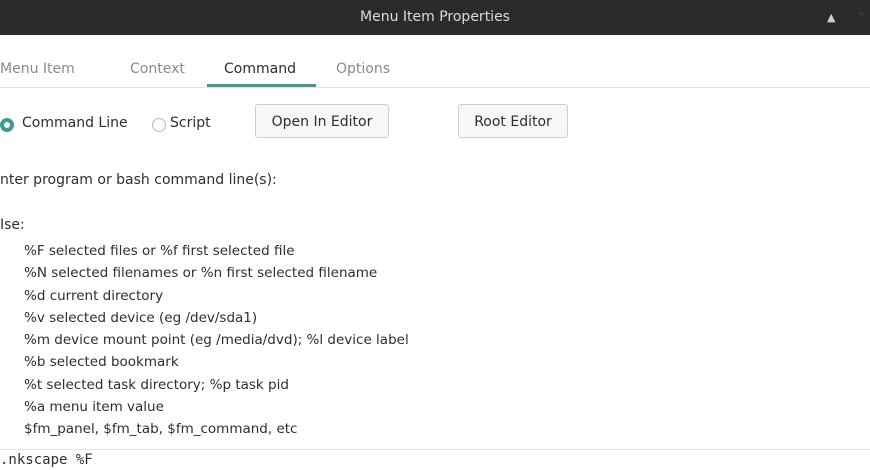  I want to click on help-line: %t selected task directory; %p task pid, so click(156, 384).